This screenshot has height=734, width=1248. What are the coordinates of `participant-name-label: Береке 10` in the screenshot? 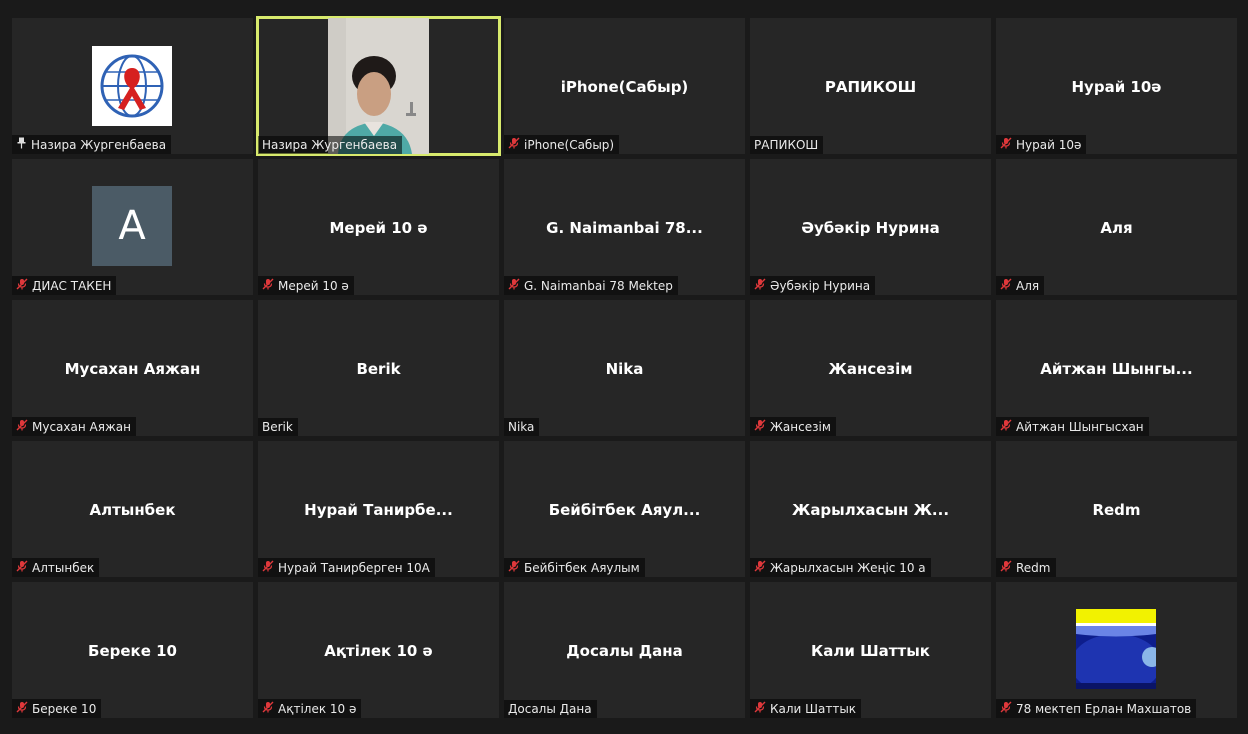 It's located at (57, 708).